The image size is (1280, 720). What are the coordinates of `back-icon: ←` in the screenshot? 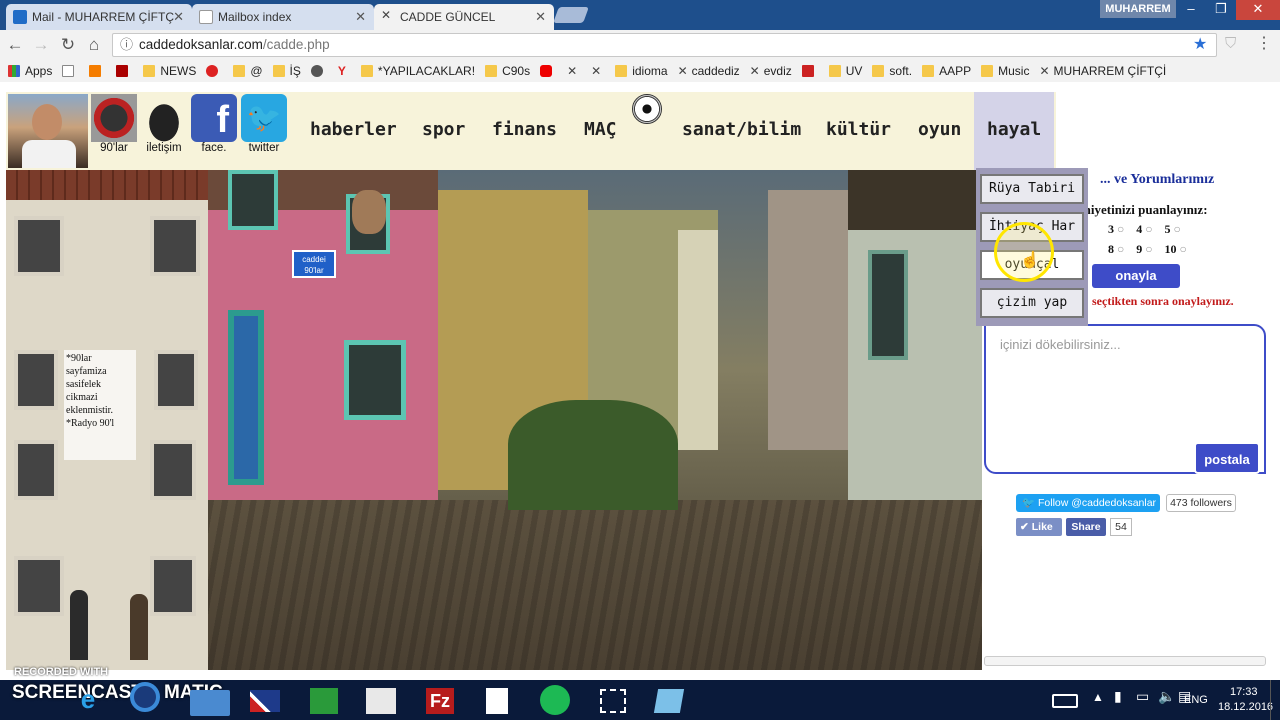 It's located at (15, 45).